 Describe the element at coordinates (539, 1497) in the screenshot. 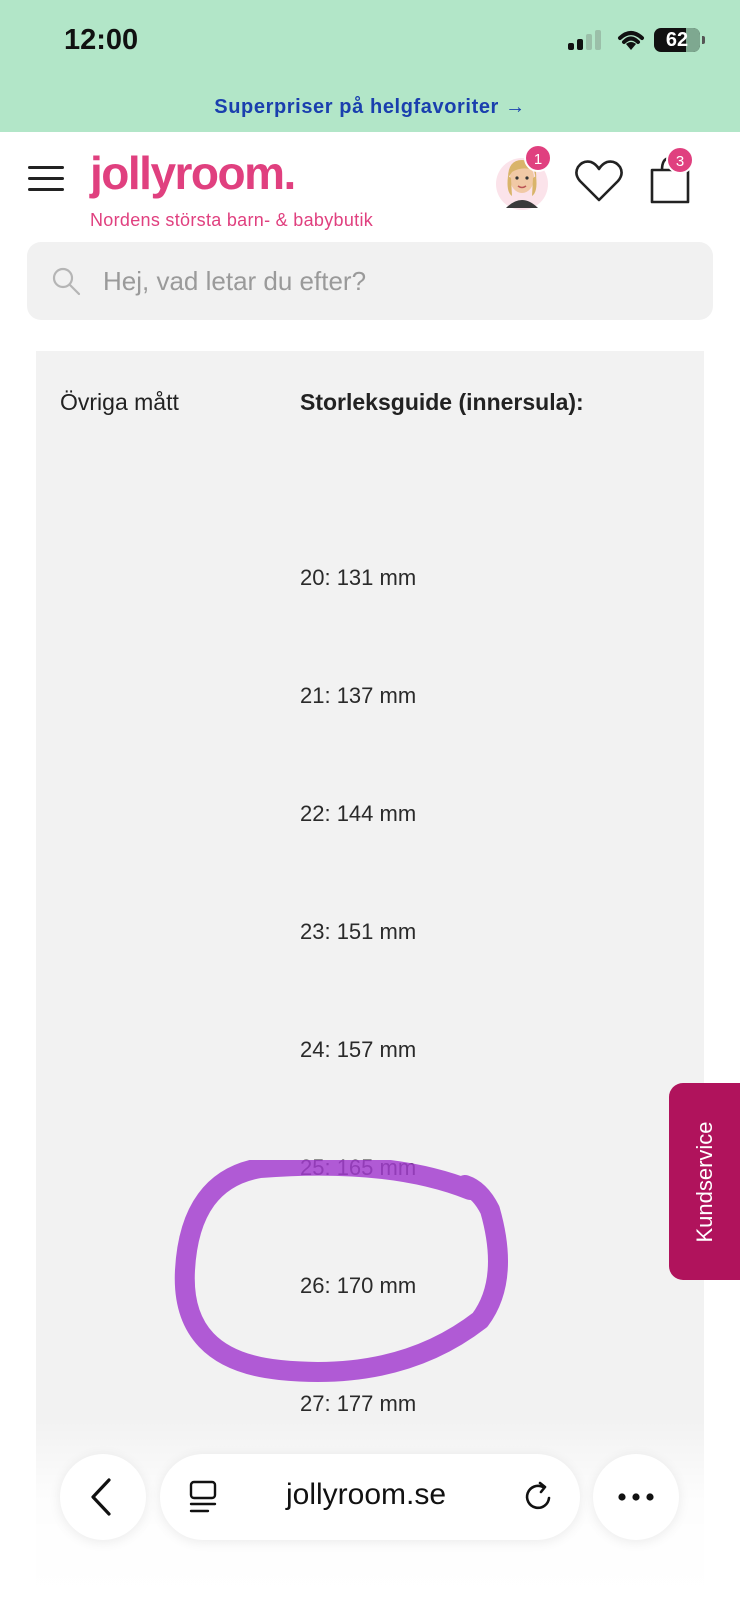

I see `reload-icon` at that location.